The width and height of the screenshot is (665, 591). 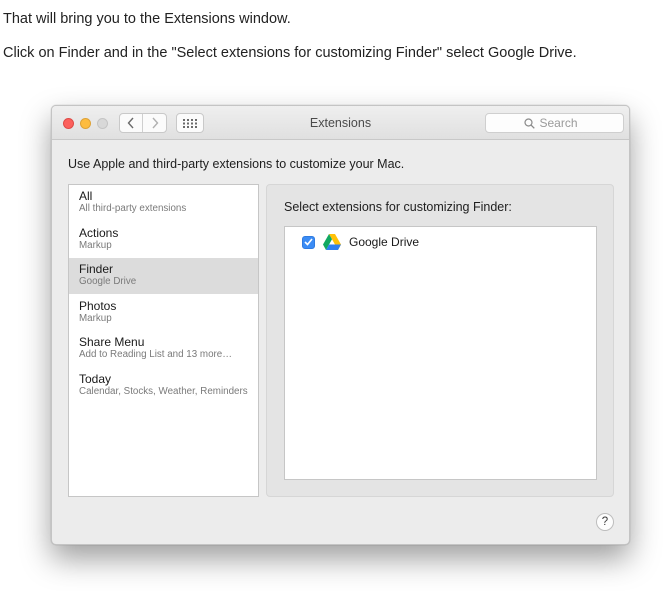 I want to click on list-item: Google Drive, so click(x=360, y=242).